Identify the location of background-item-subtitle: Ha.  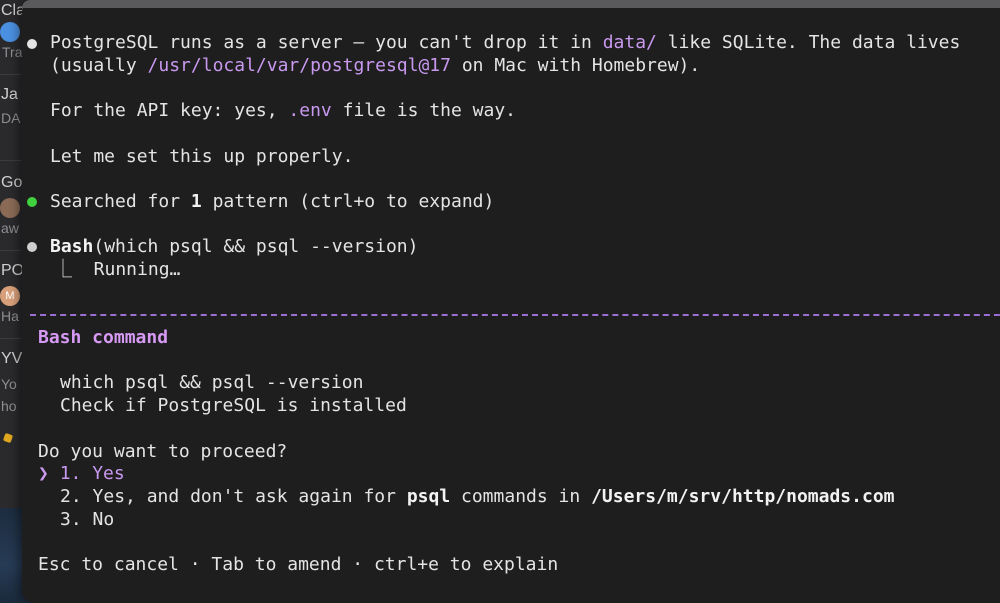
(10, 316).